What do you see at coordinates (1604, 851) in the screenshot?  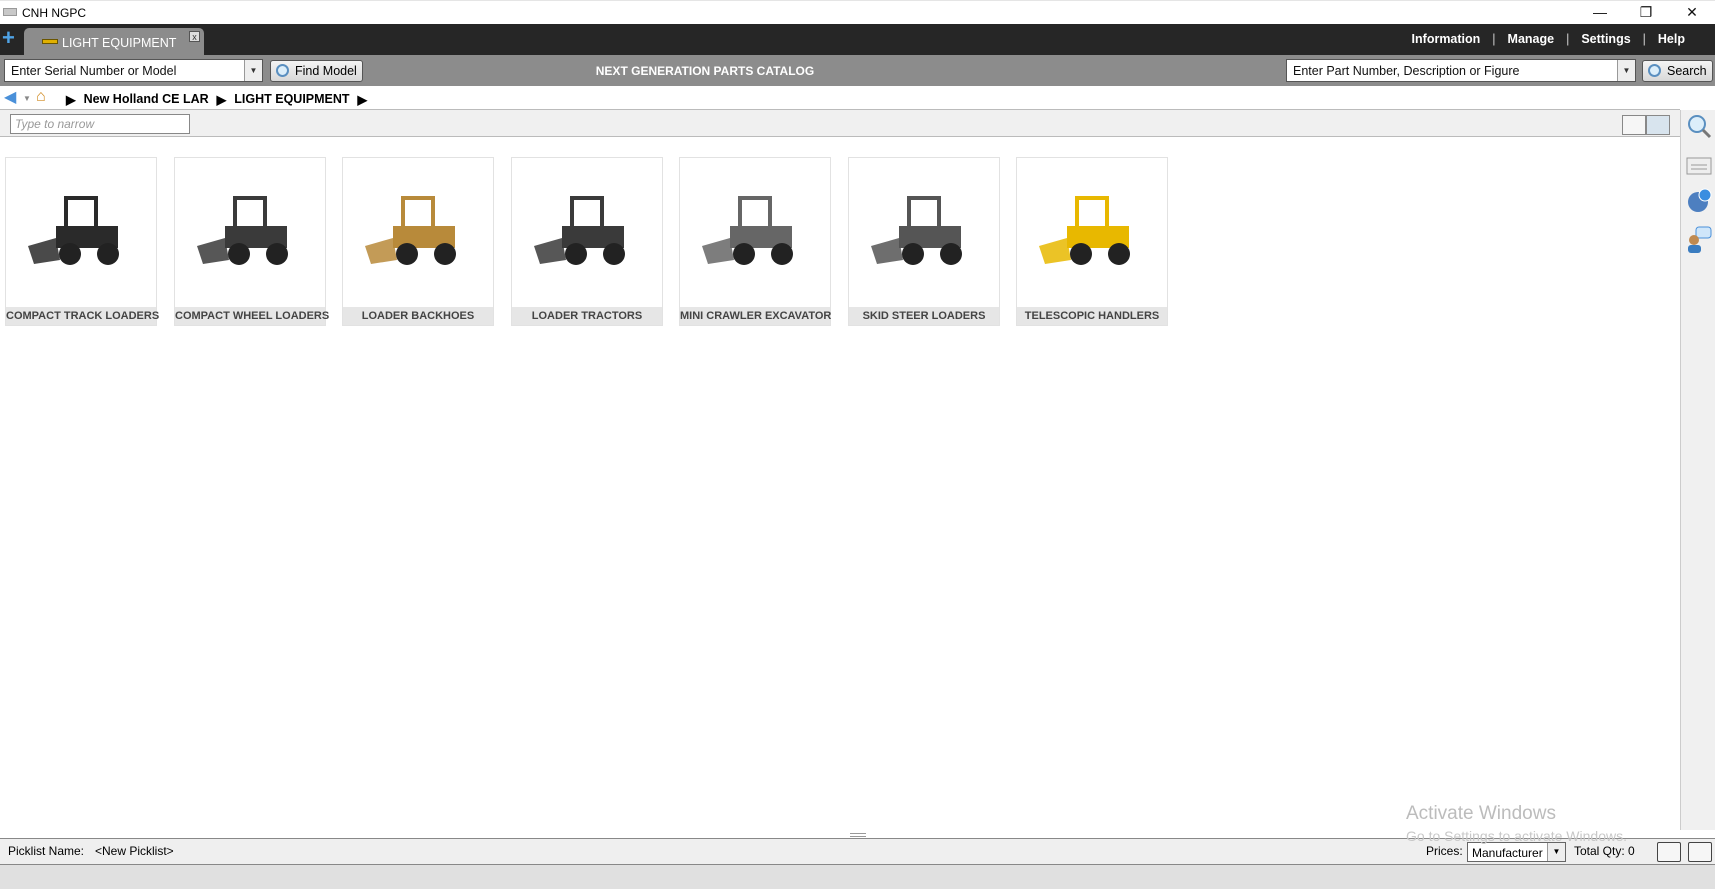 I see `total-qty: Total Qty: 0` at bounding box center [1604, 851].